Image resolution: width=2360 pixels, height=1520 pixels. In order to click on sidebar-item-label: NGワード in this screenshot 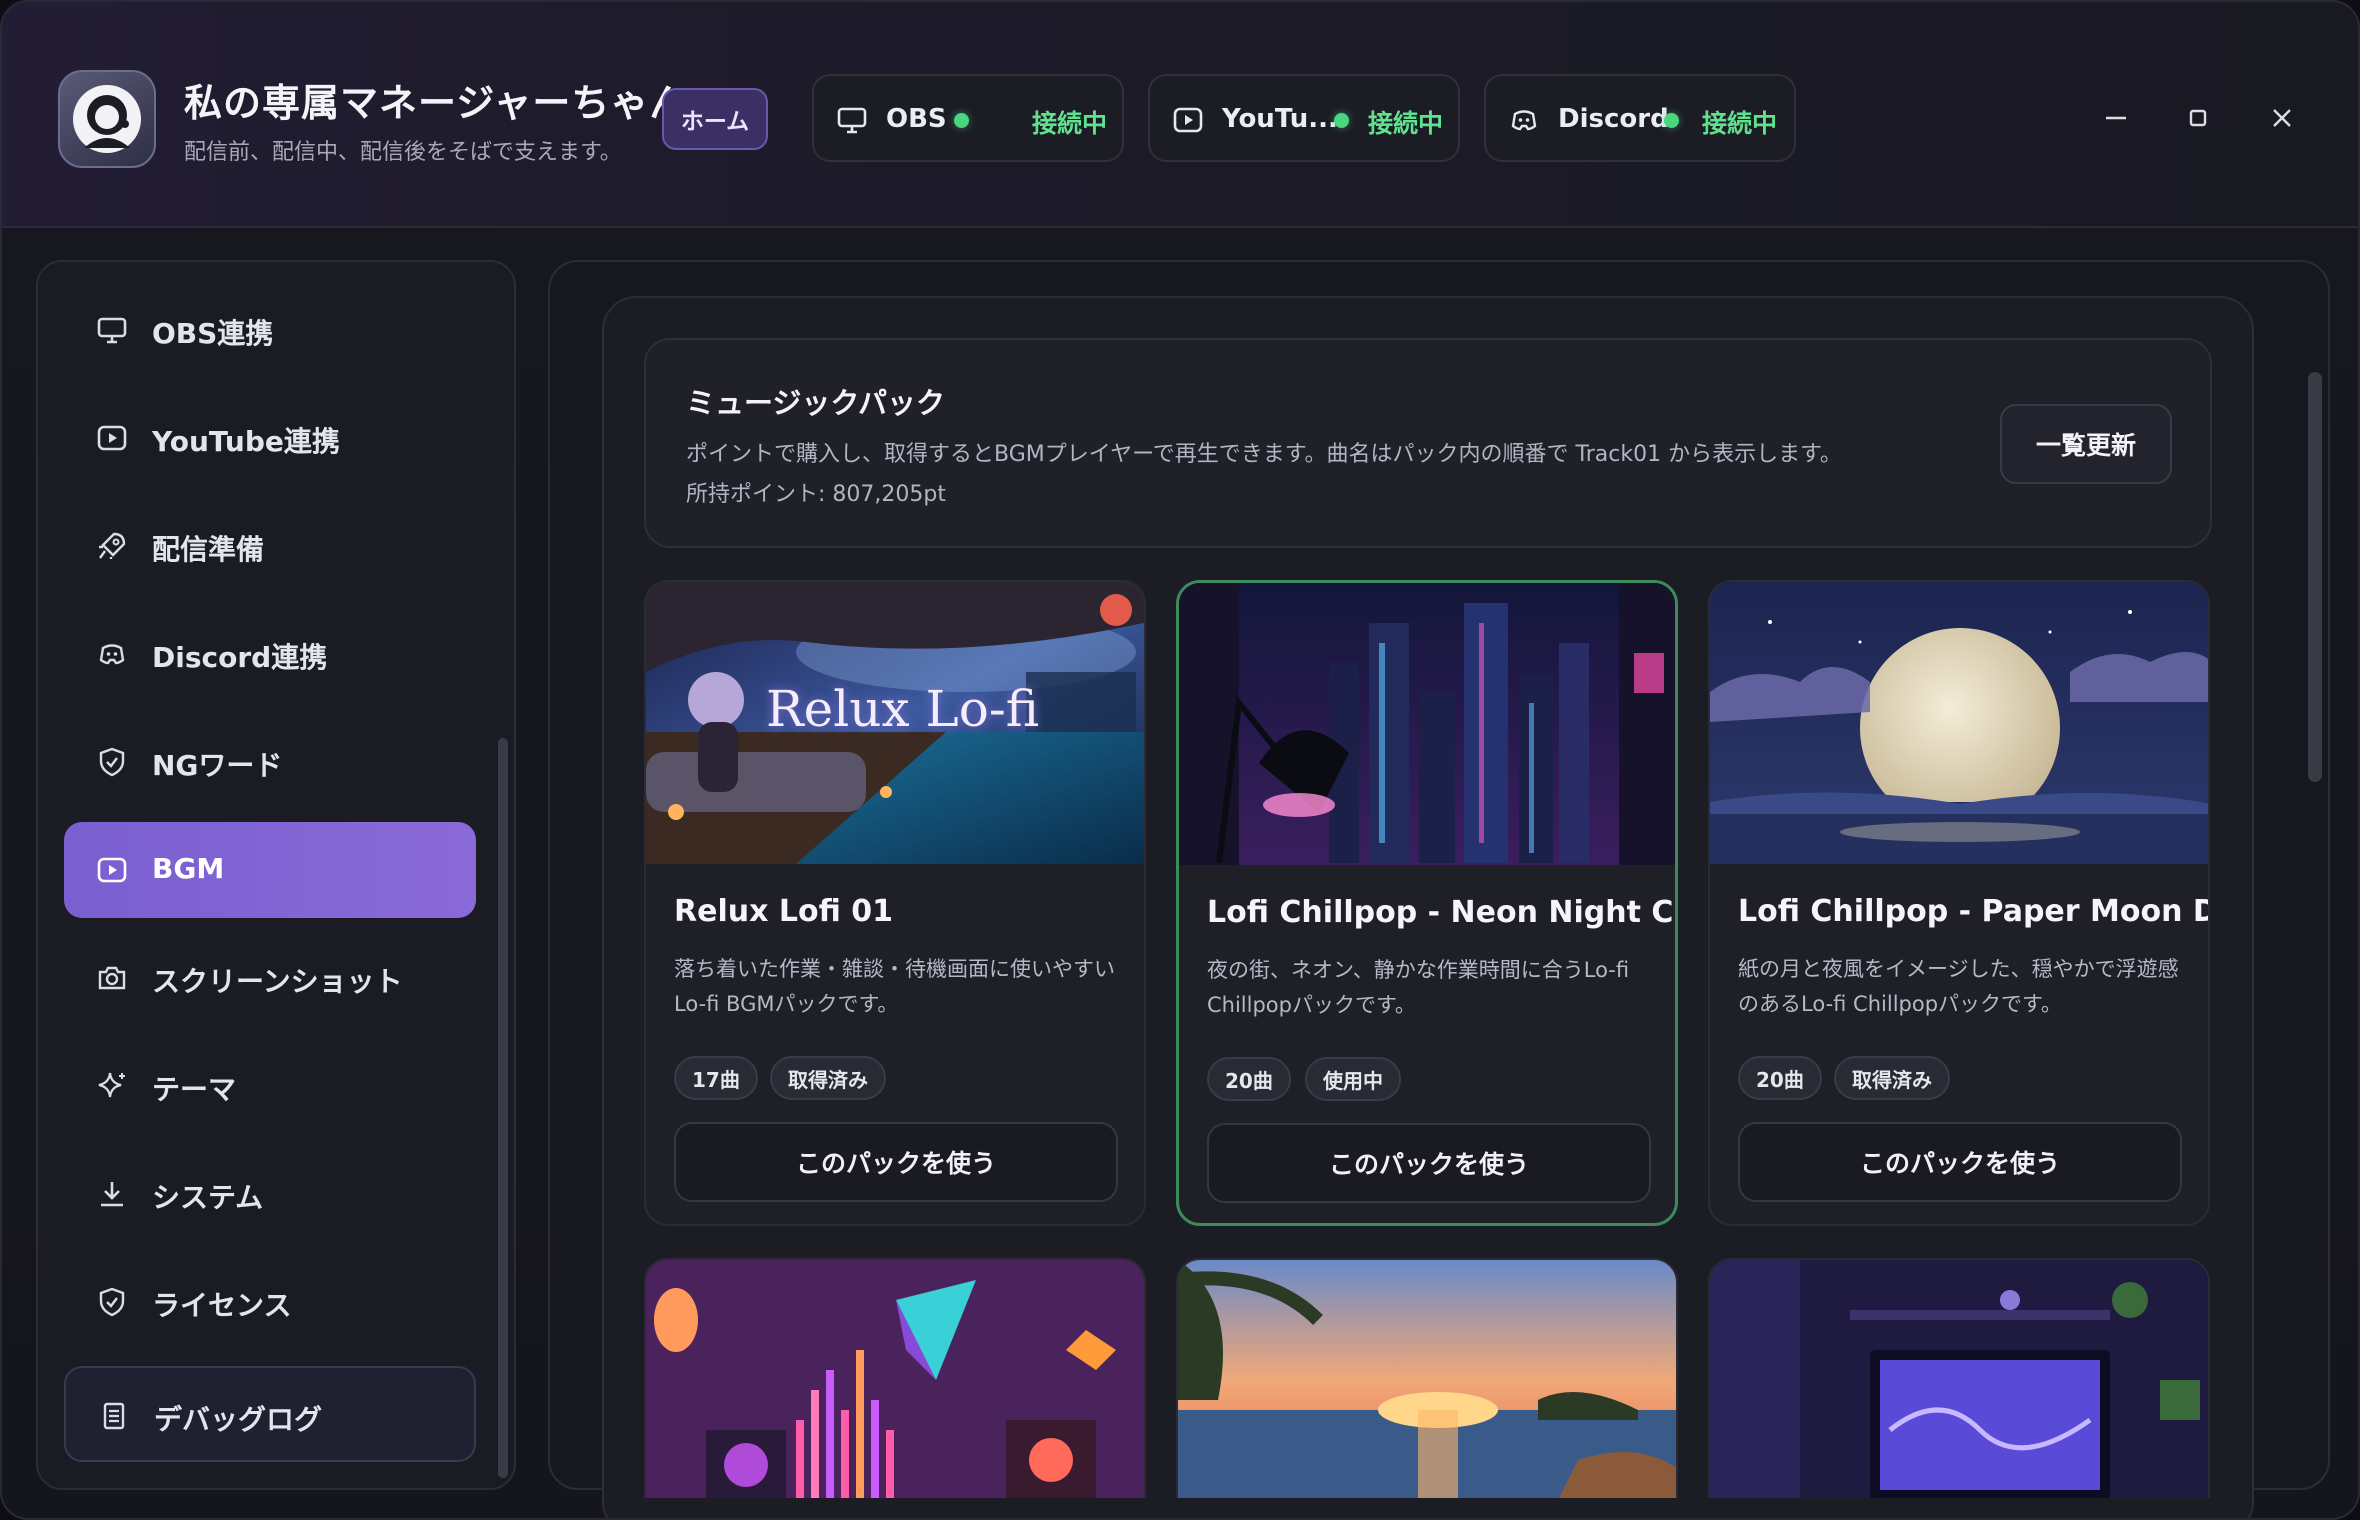, I will do `click(217, 765)`.